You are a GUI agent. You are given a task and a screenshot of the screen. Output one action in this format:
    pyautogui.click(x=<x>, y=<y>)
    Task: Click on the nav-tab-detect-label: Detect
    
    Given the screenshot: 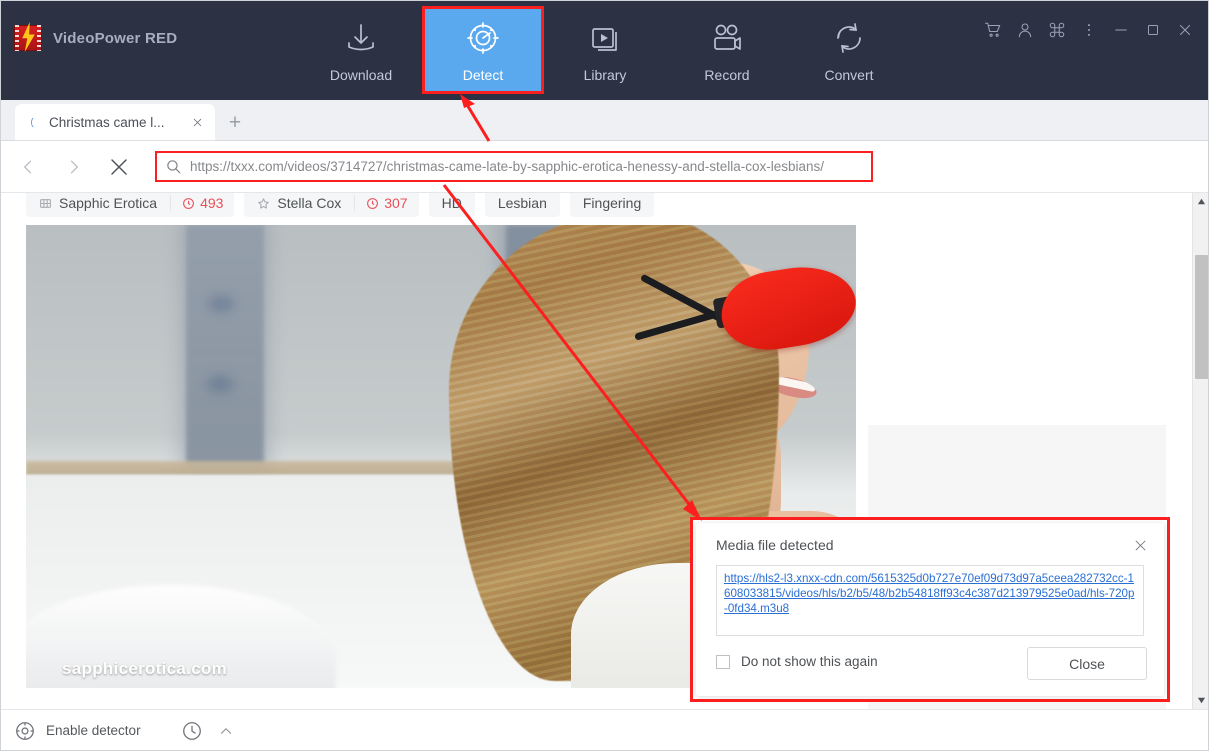 What is the action you would take?
    pyautogui.click(x=483, y=74)
    